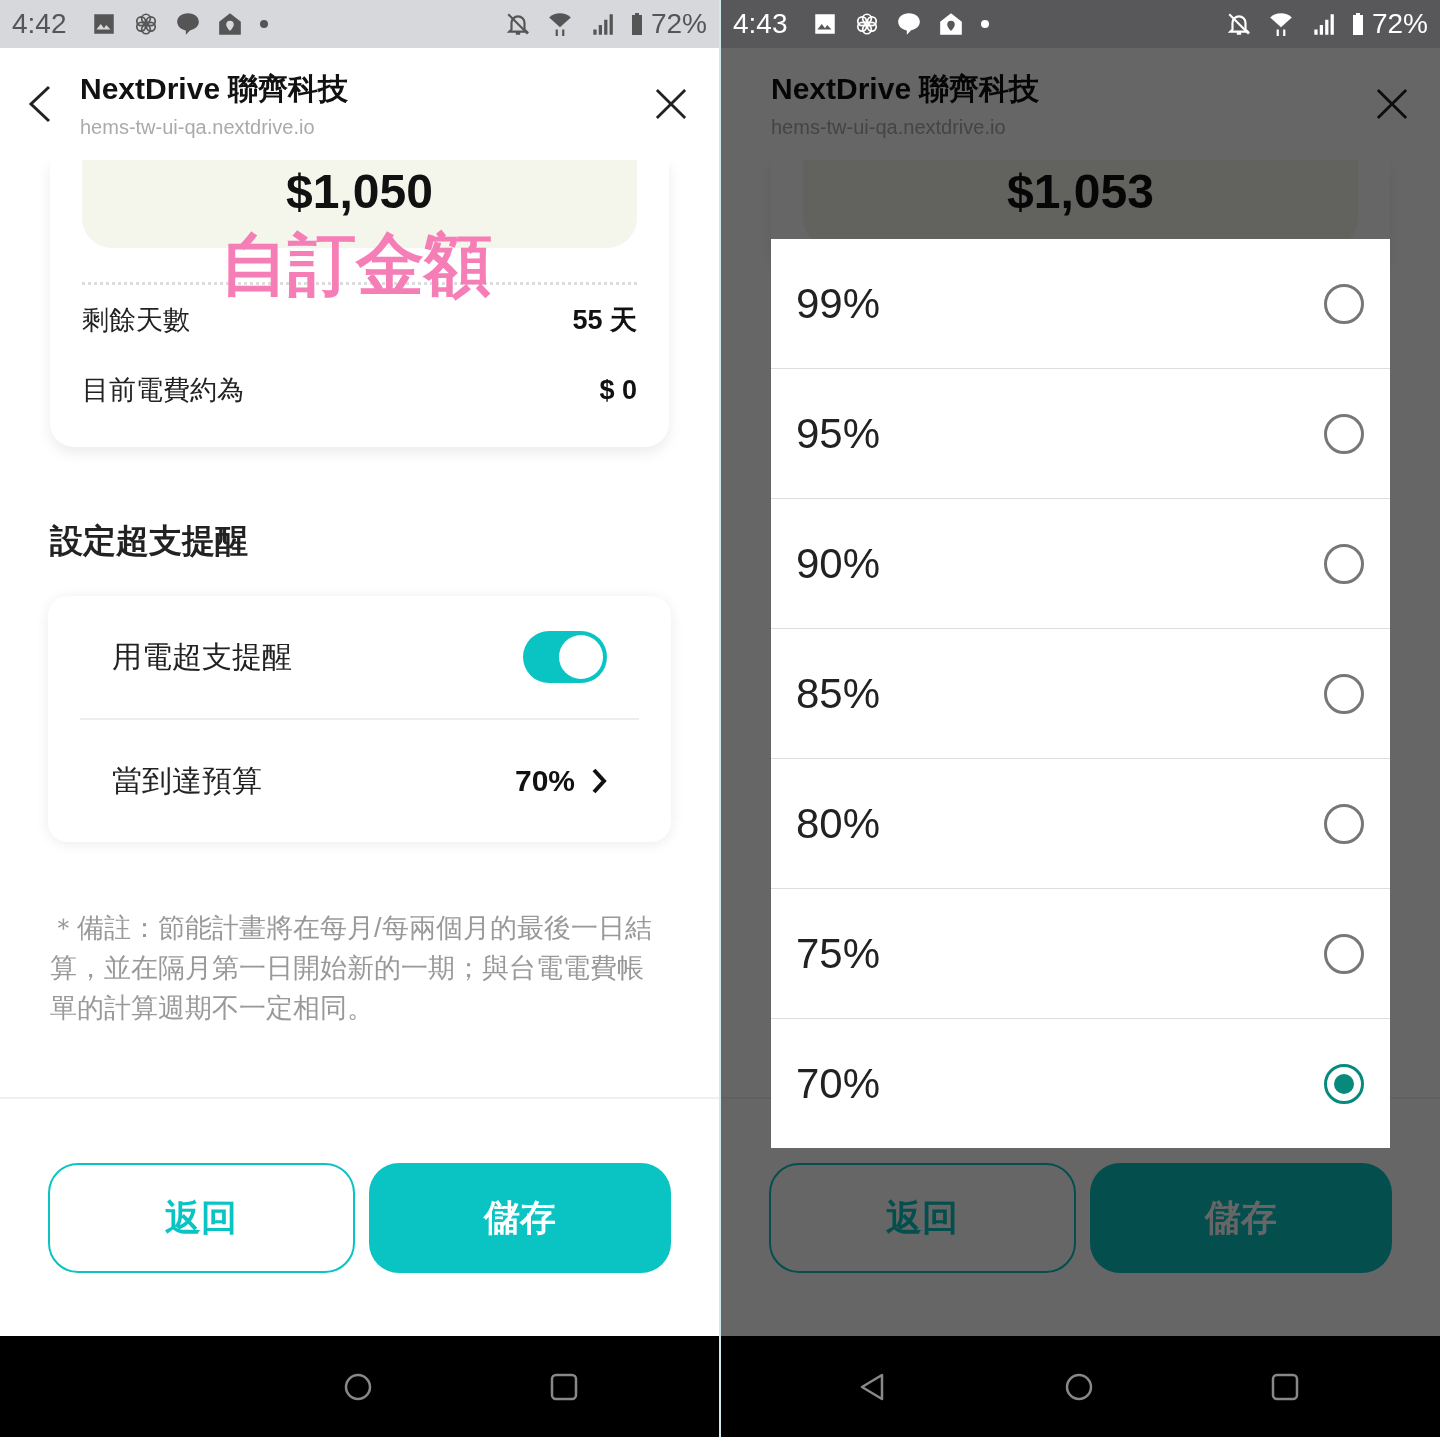 The width and height of the screenshot is (1440, 1437). I want to click on close-icon, so click(671, 104).